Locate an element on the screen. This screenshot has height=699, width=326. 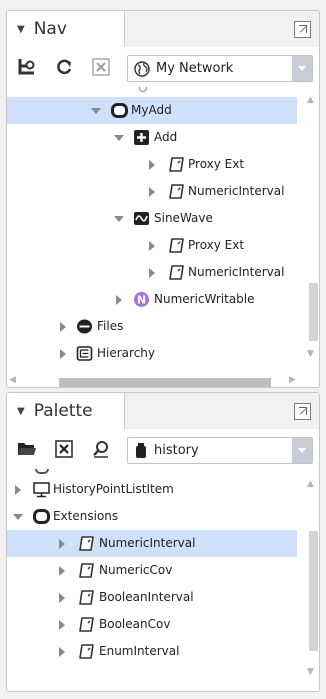
palette-header: ▼ Palette is located at coordinates (163, 411).